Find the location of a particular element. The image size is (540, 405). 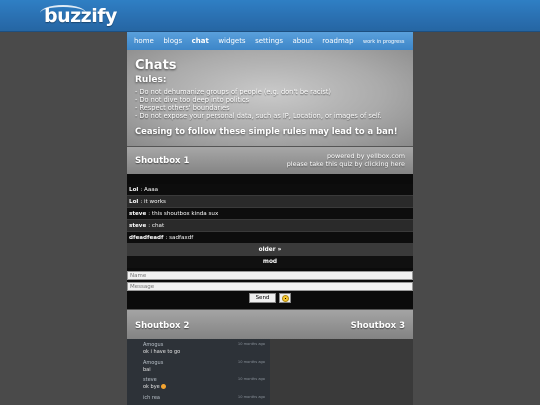

chat-message: Lol: it works is located at coordinates (270, 202).